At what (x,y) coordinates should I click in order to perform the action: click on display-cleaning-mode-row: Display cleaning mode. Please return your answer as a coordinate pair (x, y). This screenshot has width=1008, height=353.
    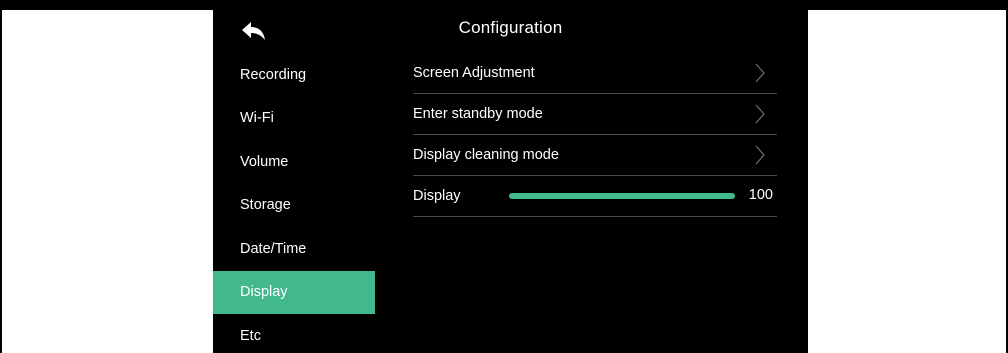
    Looking at the image, I should click on (595, 155).